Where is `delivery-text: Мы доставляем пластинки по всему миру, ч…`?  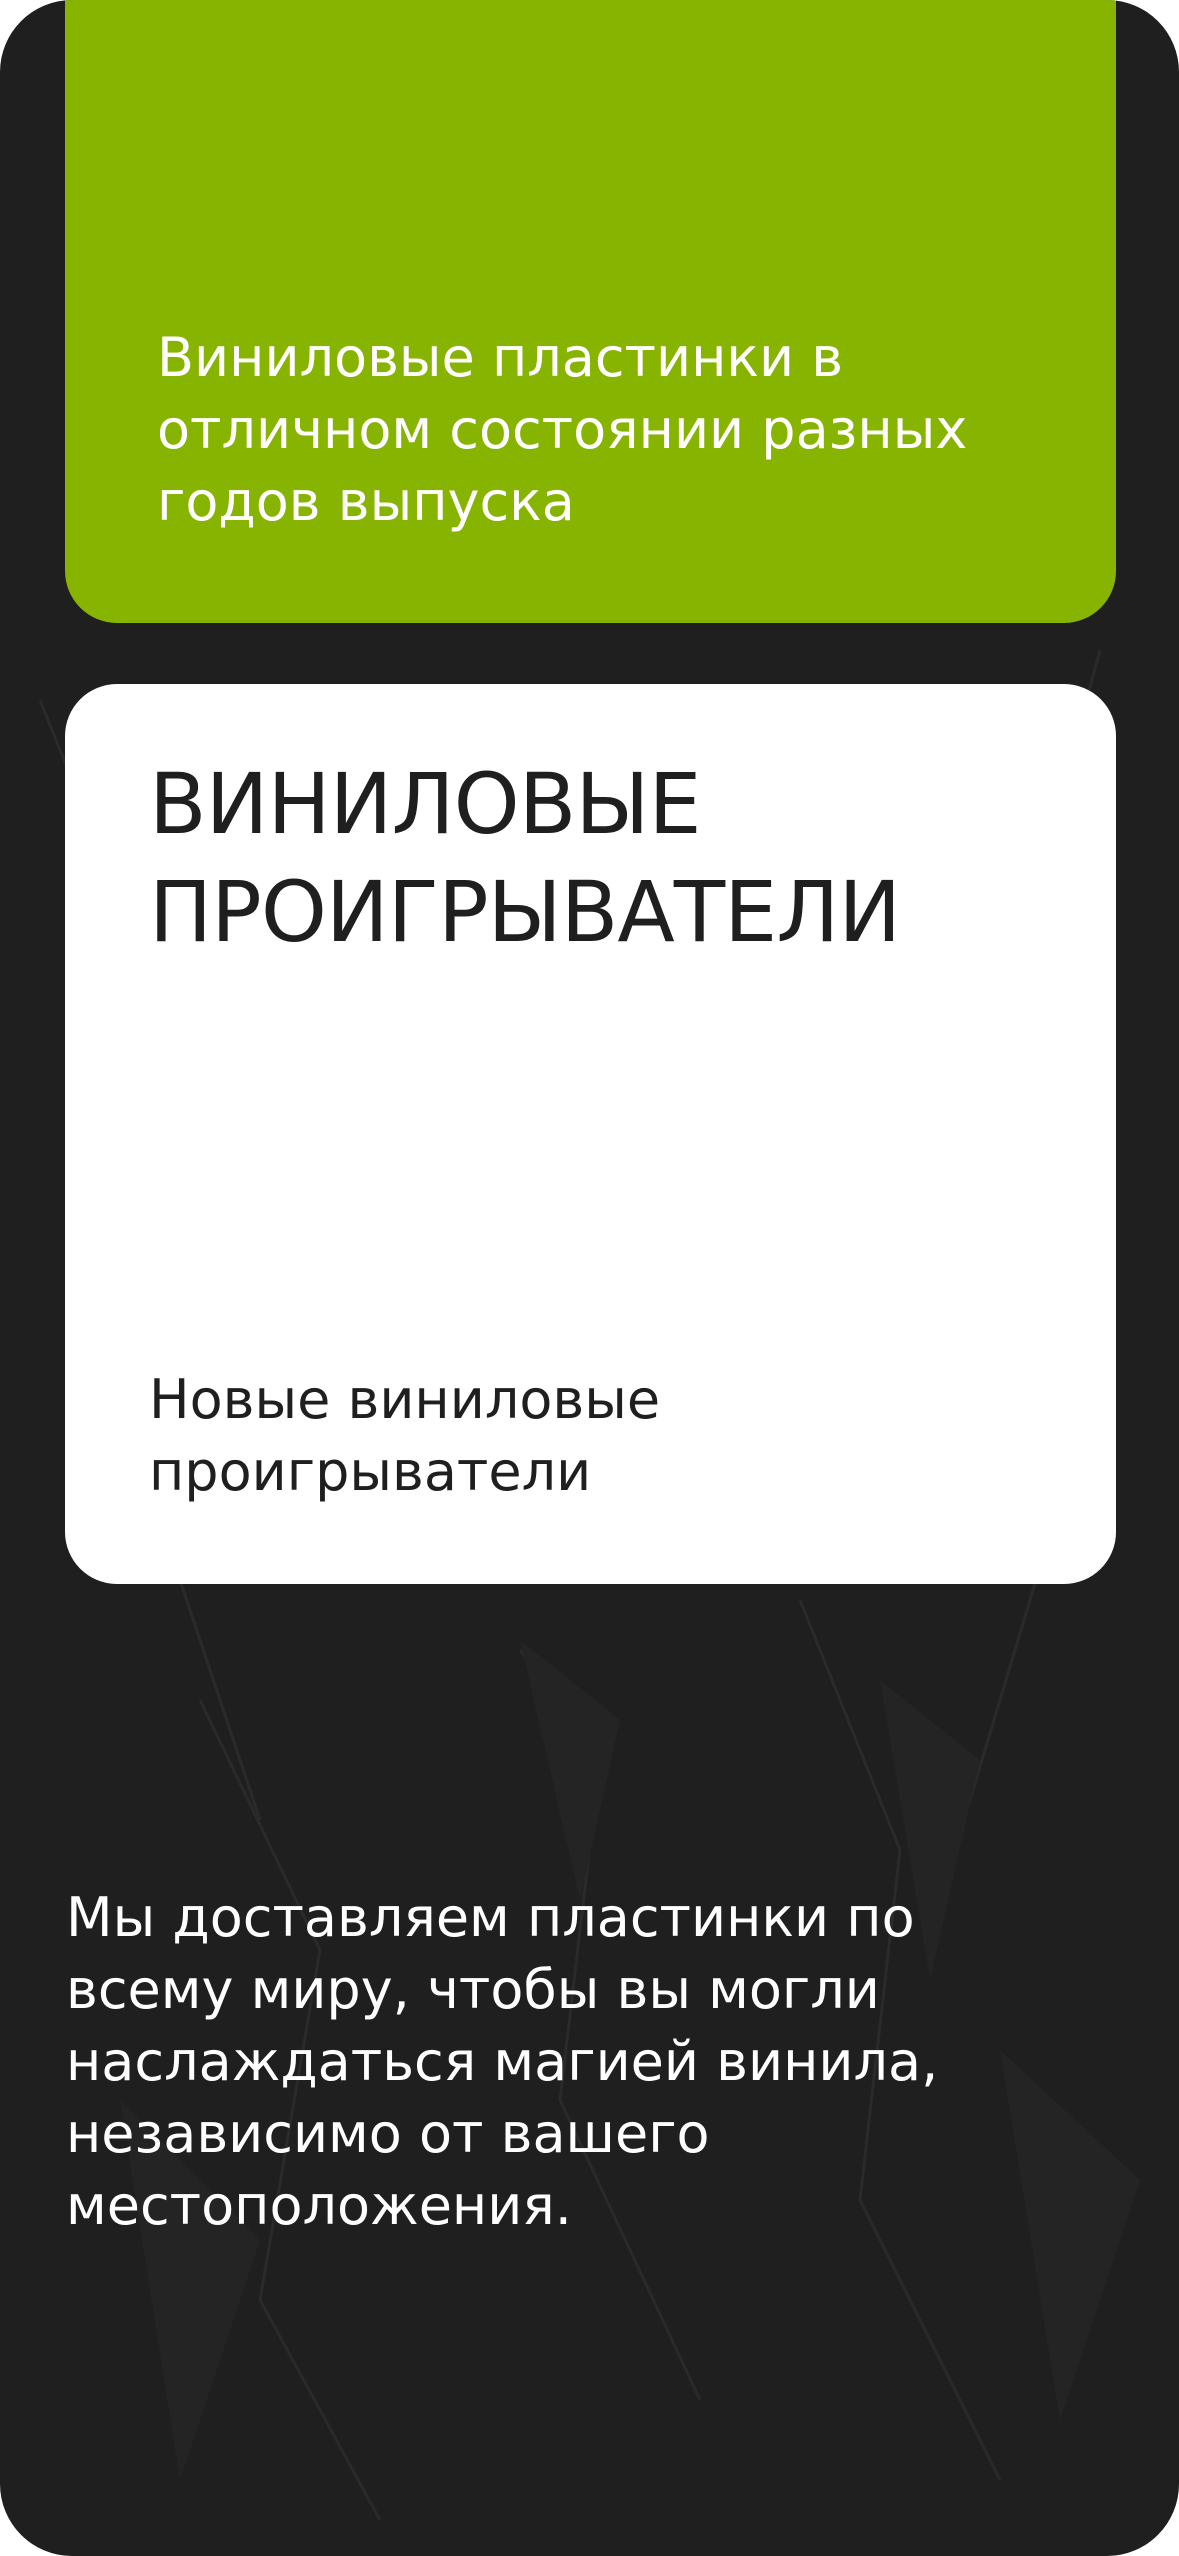 delivery-text: Мы доставляем пластинки по всему миру, ч… is located at coordinates (502, 2061).